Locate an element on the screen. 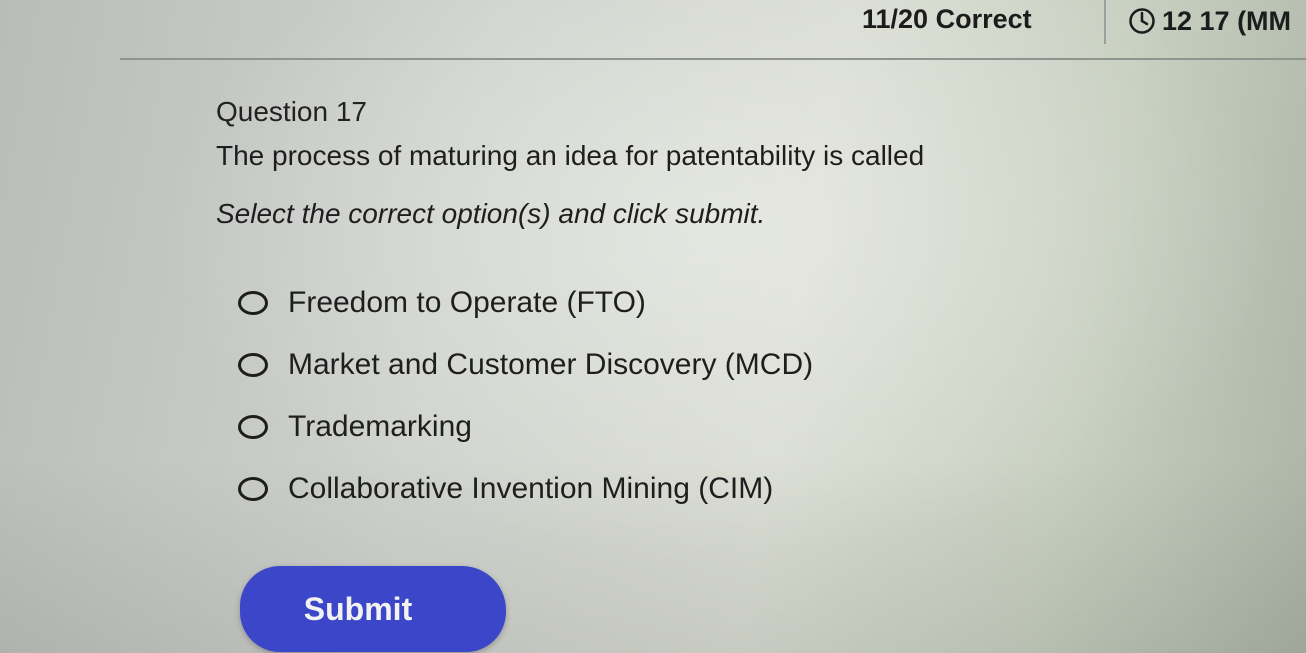  option-mcd: Market and Customer Discovery (MCD) is located at coordinates (588, 365).